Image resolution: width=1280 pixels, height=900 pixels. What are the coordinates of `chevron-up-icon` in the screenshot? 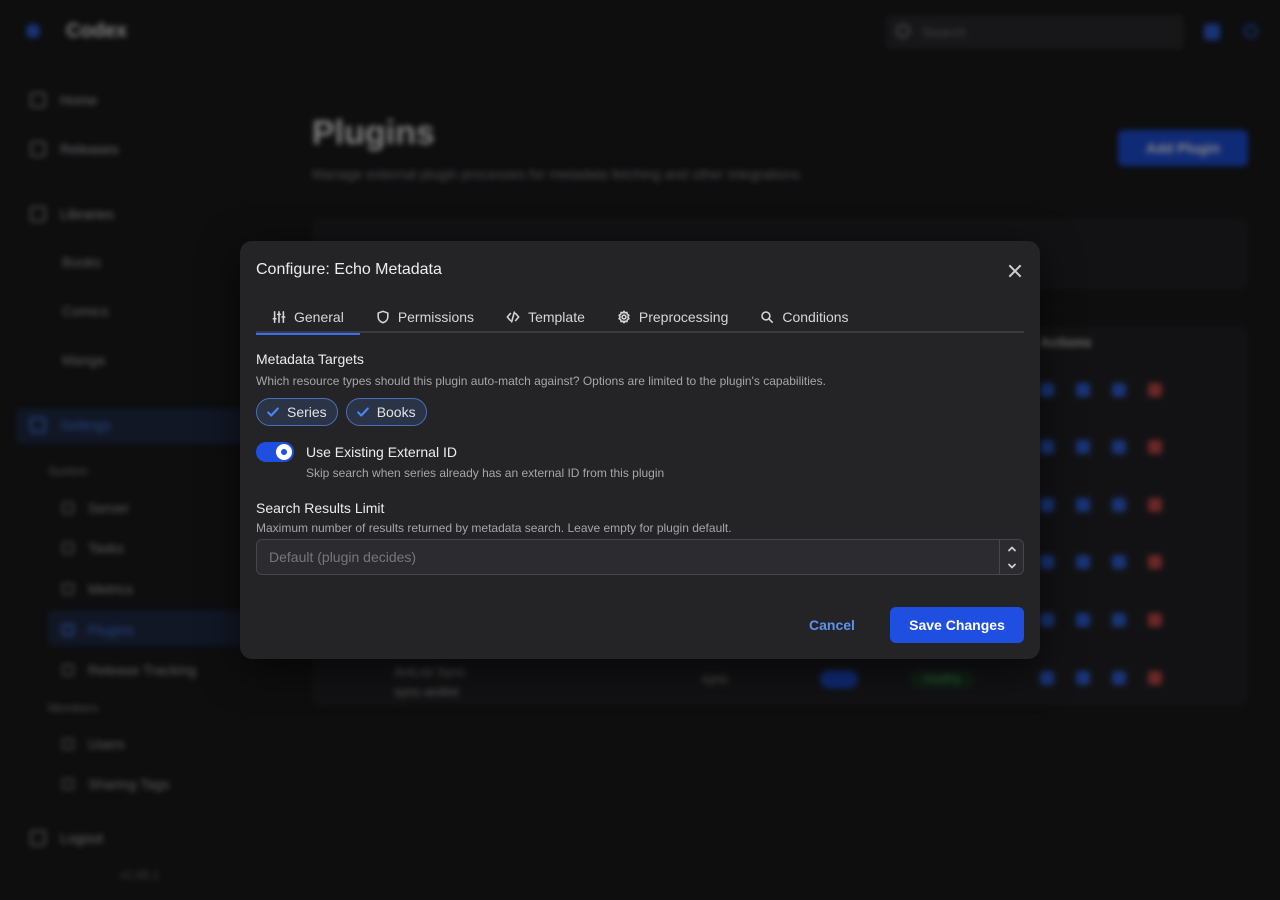 It's located at (1012, 548).